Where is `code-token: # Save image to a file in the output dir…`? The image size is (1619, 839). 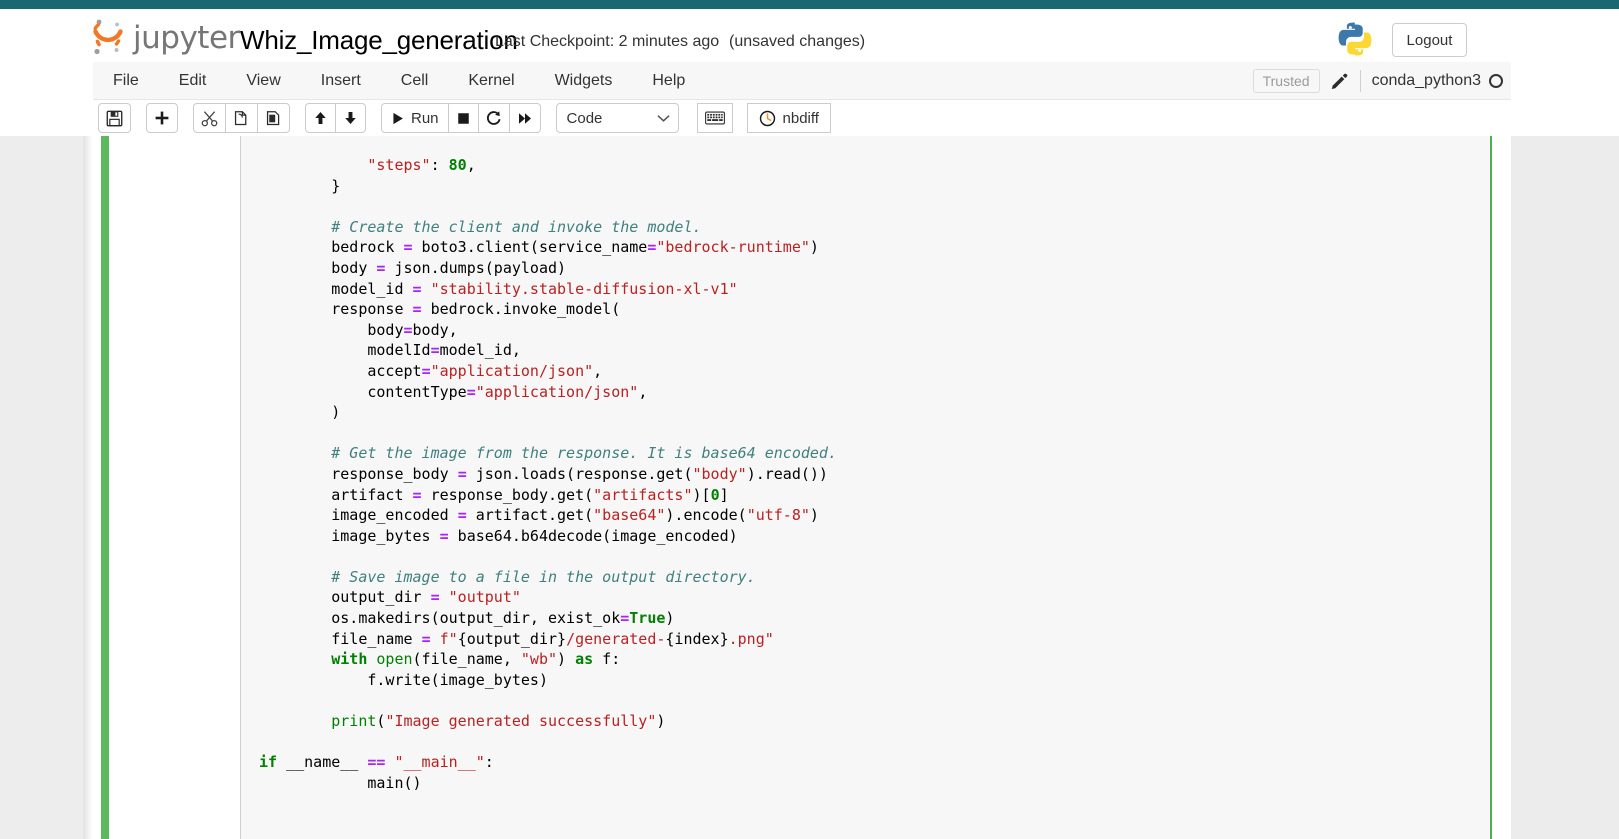 code-token: # Save image to a file in the output dir… is located at coordinates (543, 576).